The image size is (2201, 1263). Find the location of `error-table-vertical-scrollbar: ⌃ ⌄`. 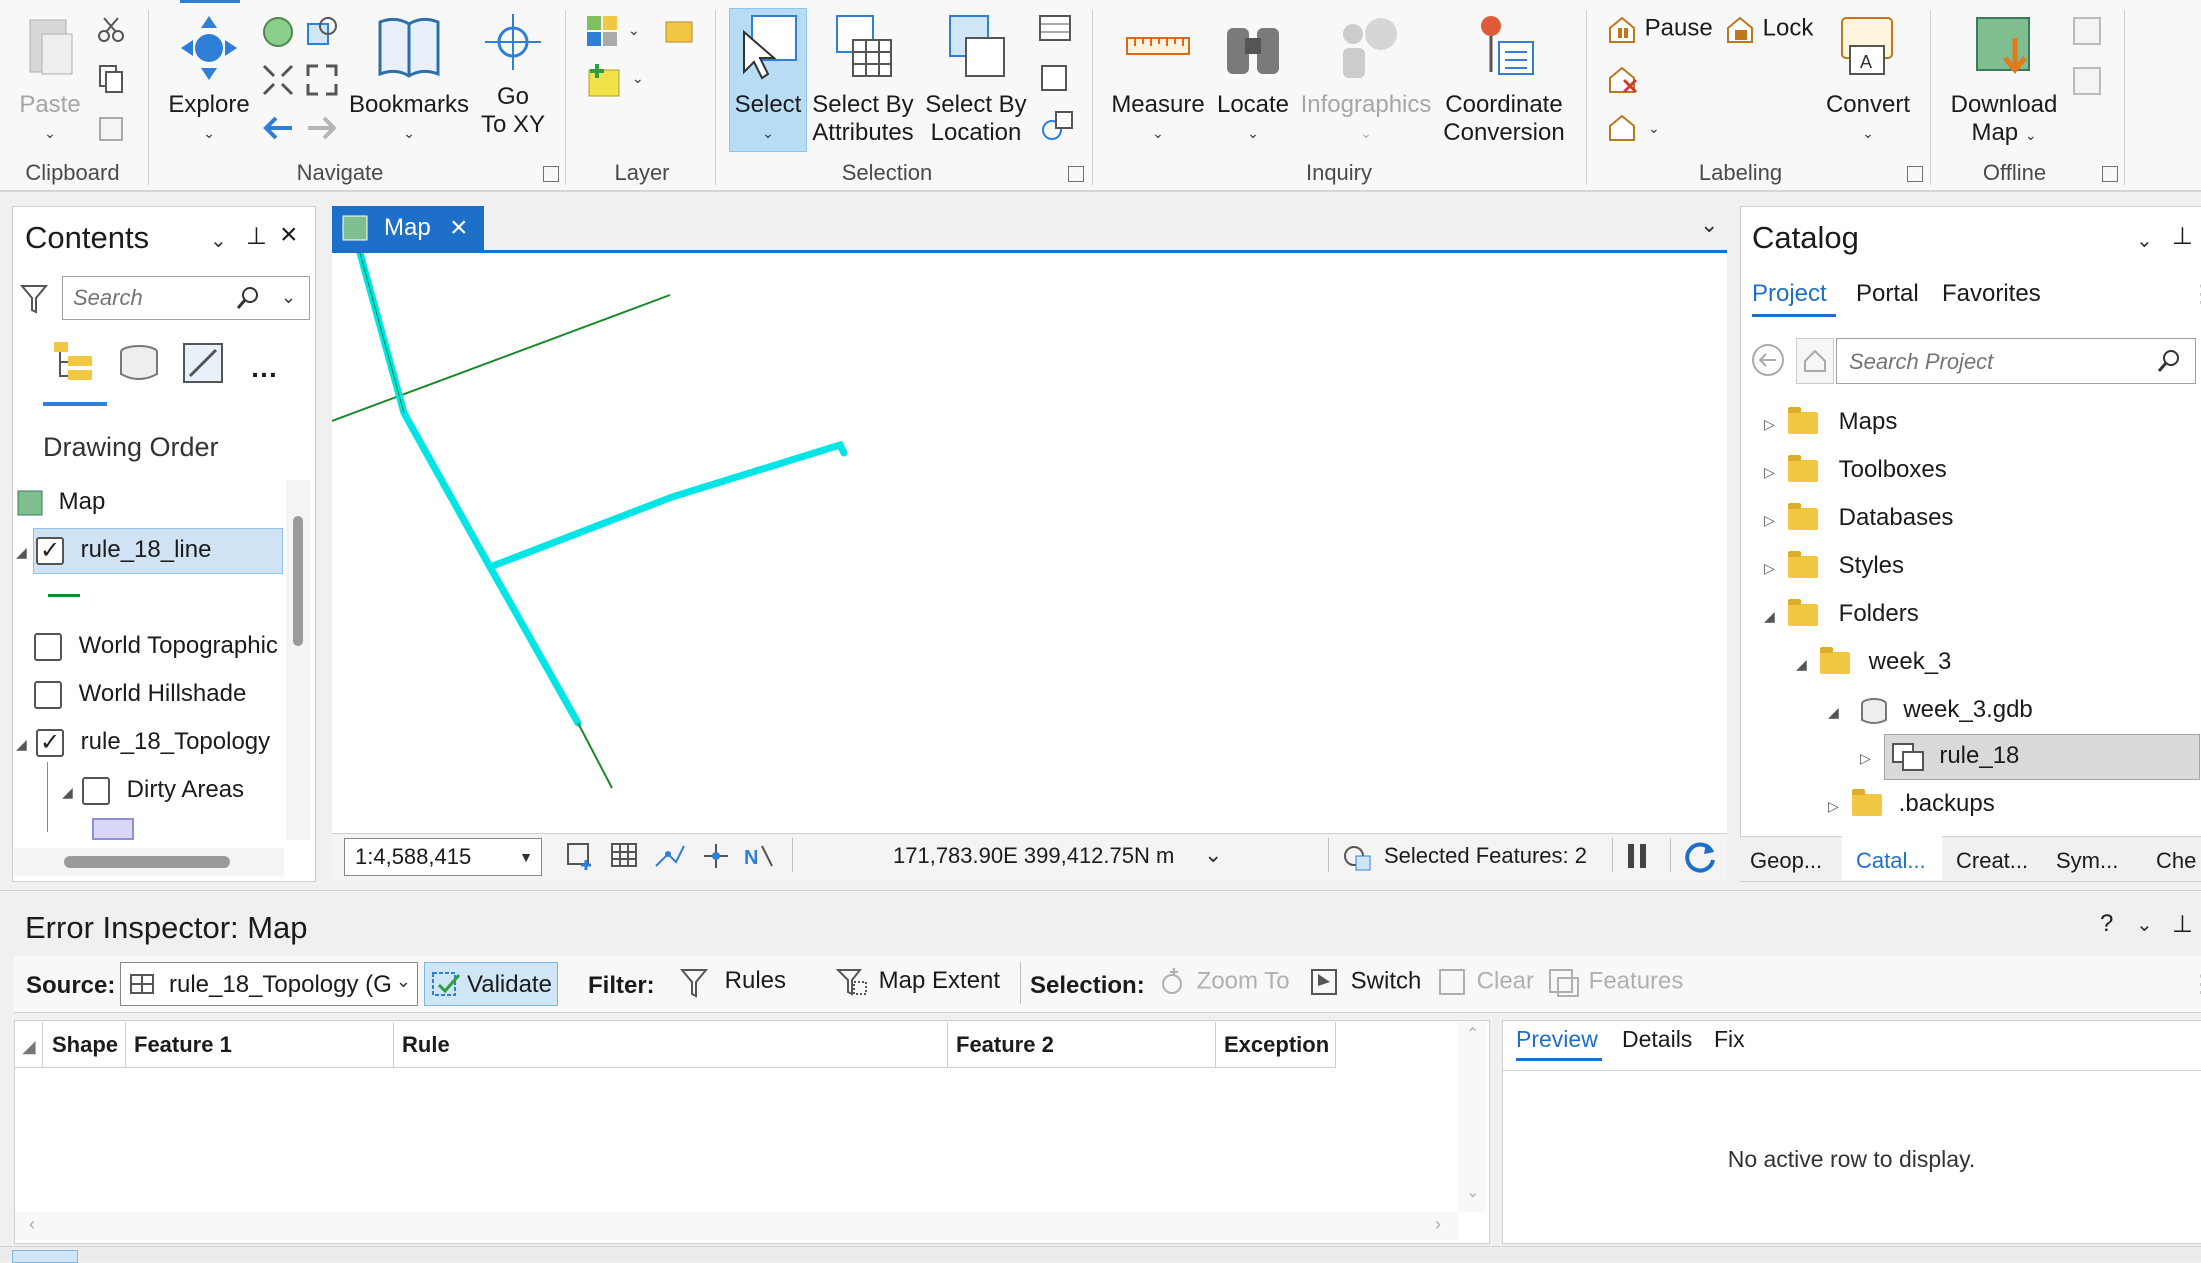

error-table-vertical-scrollbar: ⌃ ⌄ is located at coordinates (1472, 1117).